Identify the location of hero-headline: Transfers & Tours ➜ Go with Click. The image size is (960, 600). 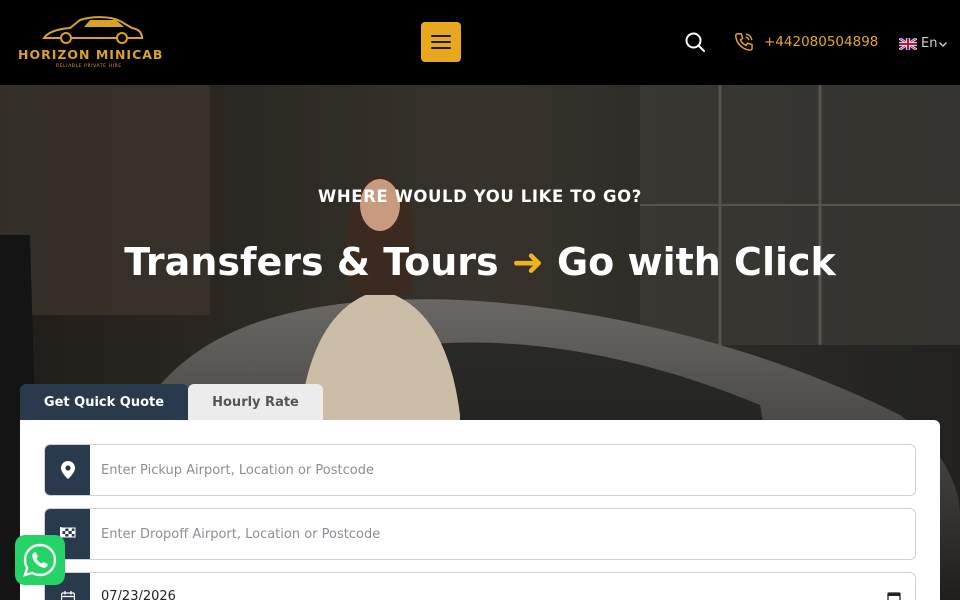
(480, 262).